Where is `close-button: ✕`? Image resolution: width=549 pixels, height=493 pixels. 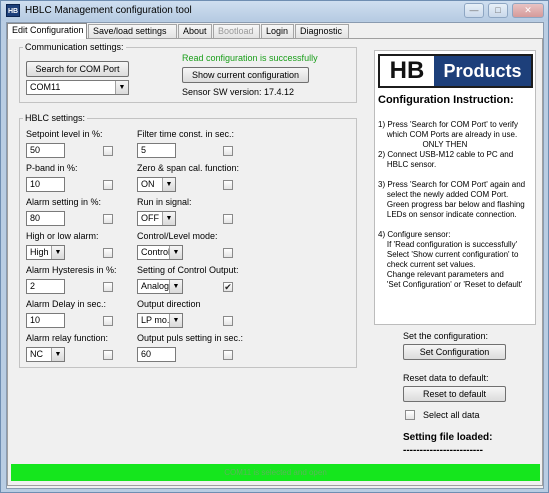
close-button: ✕ is located at coordinates (528, 10).